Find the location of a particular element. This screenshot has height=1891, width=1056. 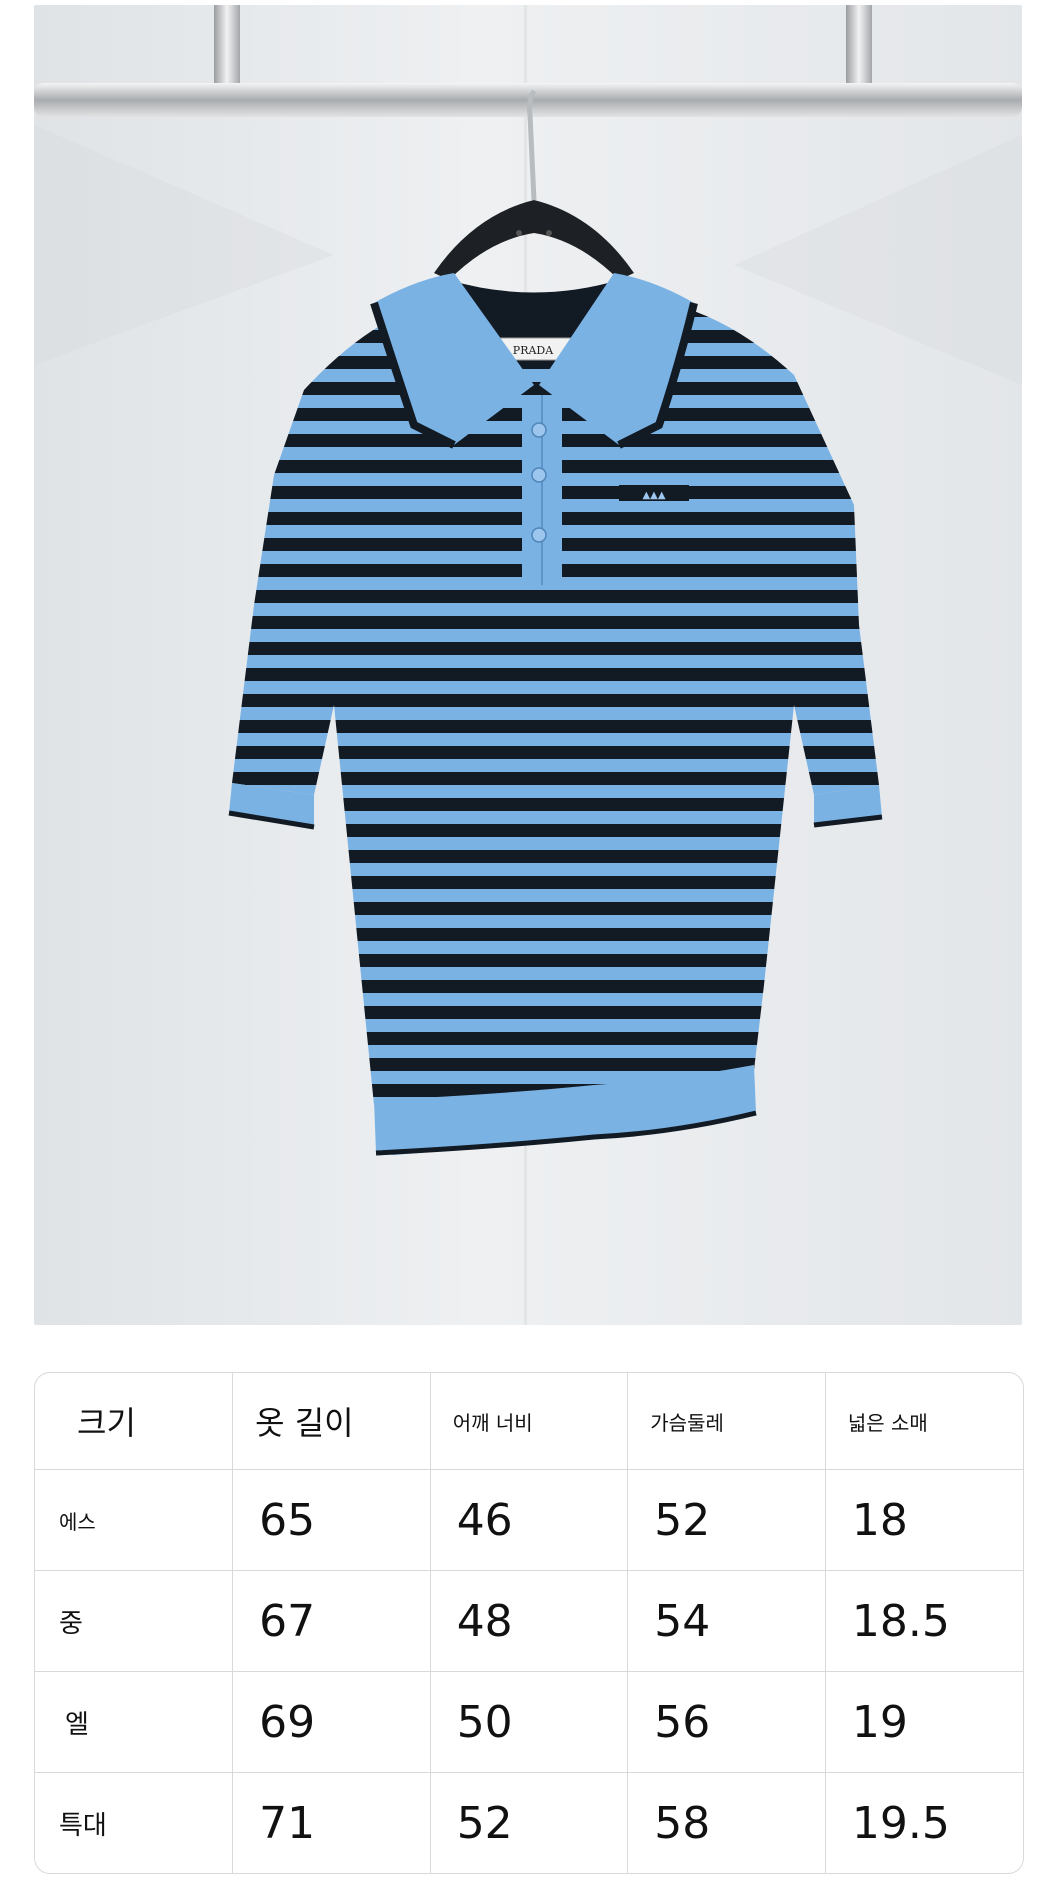

shoulder-value: 48 is located at coordinates (529, 1621).